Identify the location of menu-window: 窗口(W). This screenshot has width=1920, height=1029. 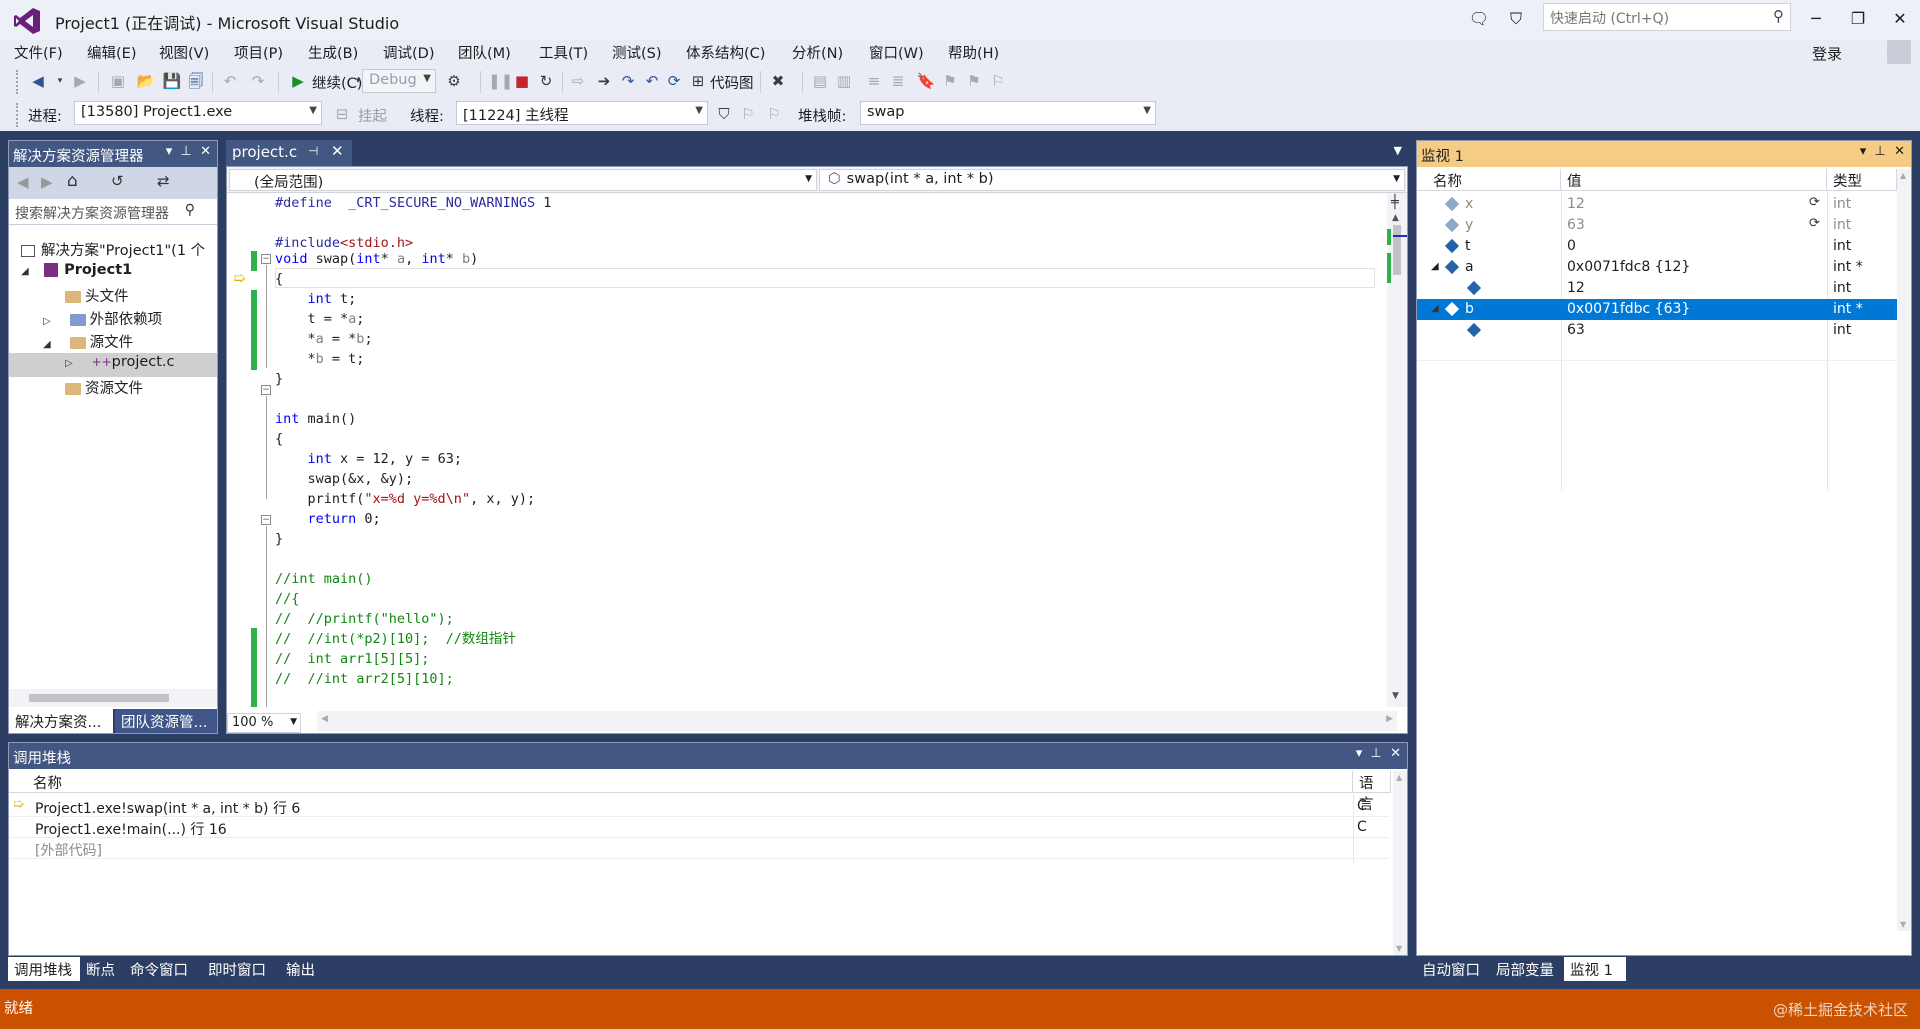
(896, 52).